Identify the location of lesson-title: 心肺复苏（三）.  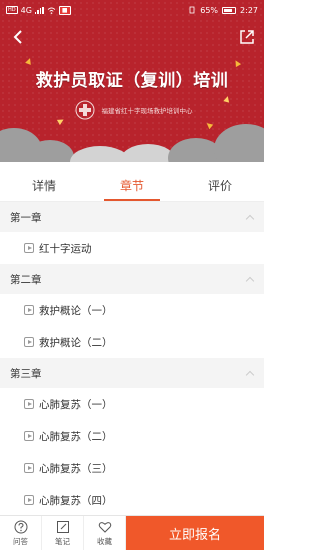
(76, 468).